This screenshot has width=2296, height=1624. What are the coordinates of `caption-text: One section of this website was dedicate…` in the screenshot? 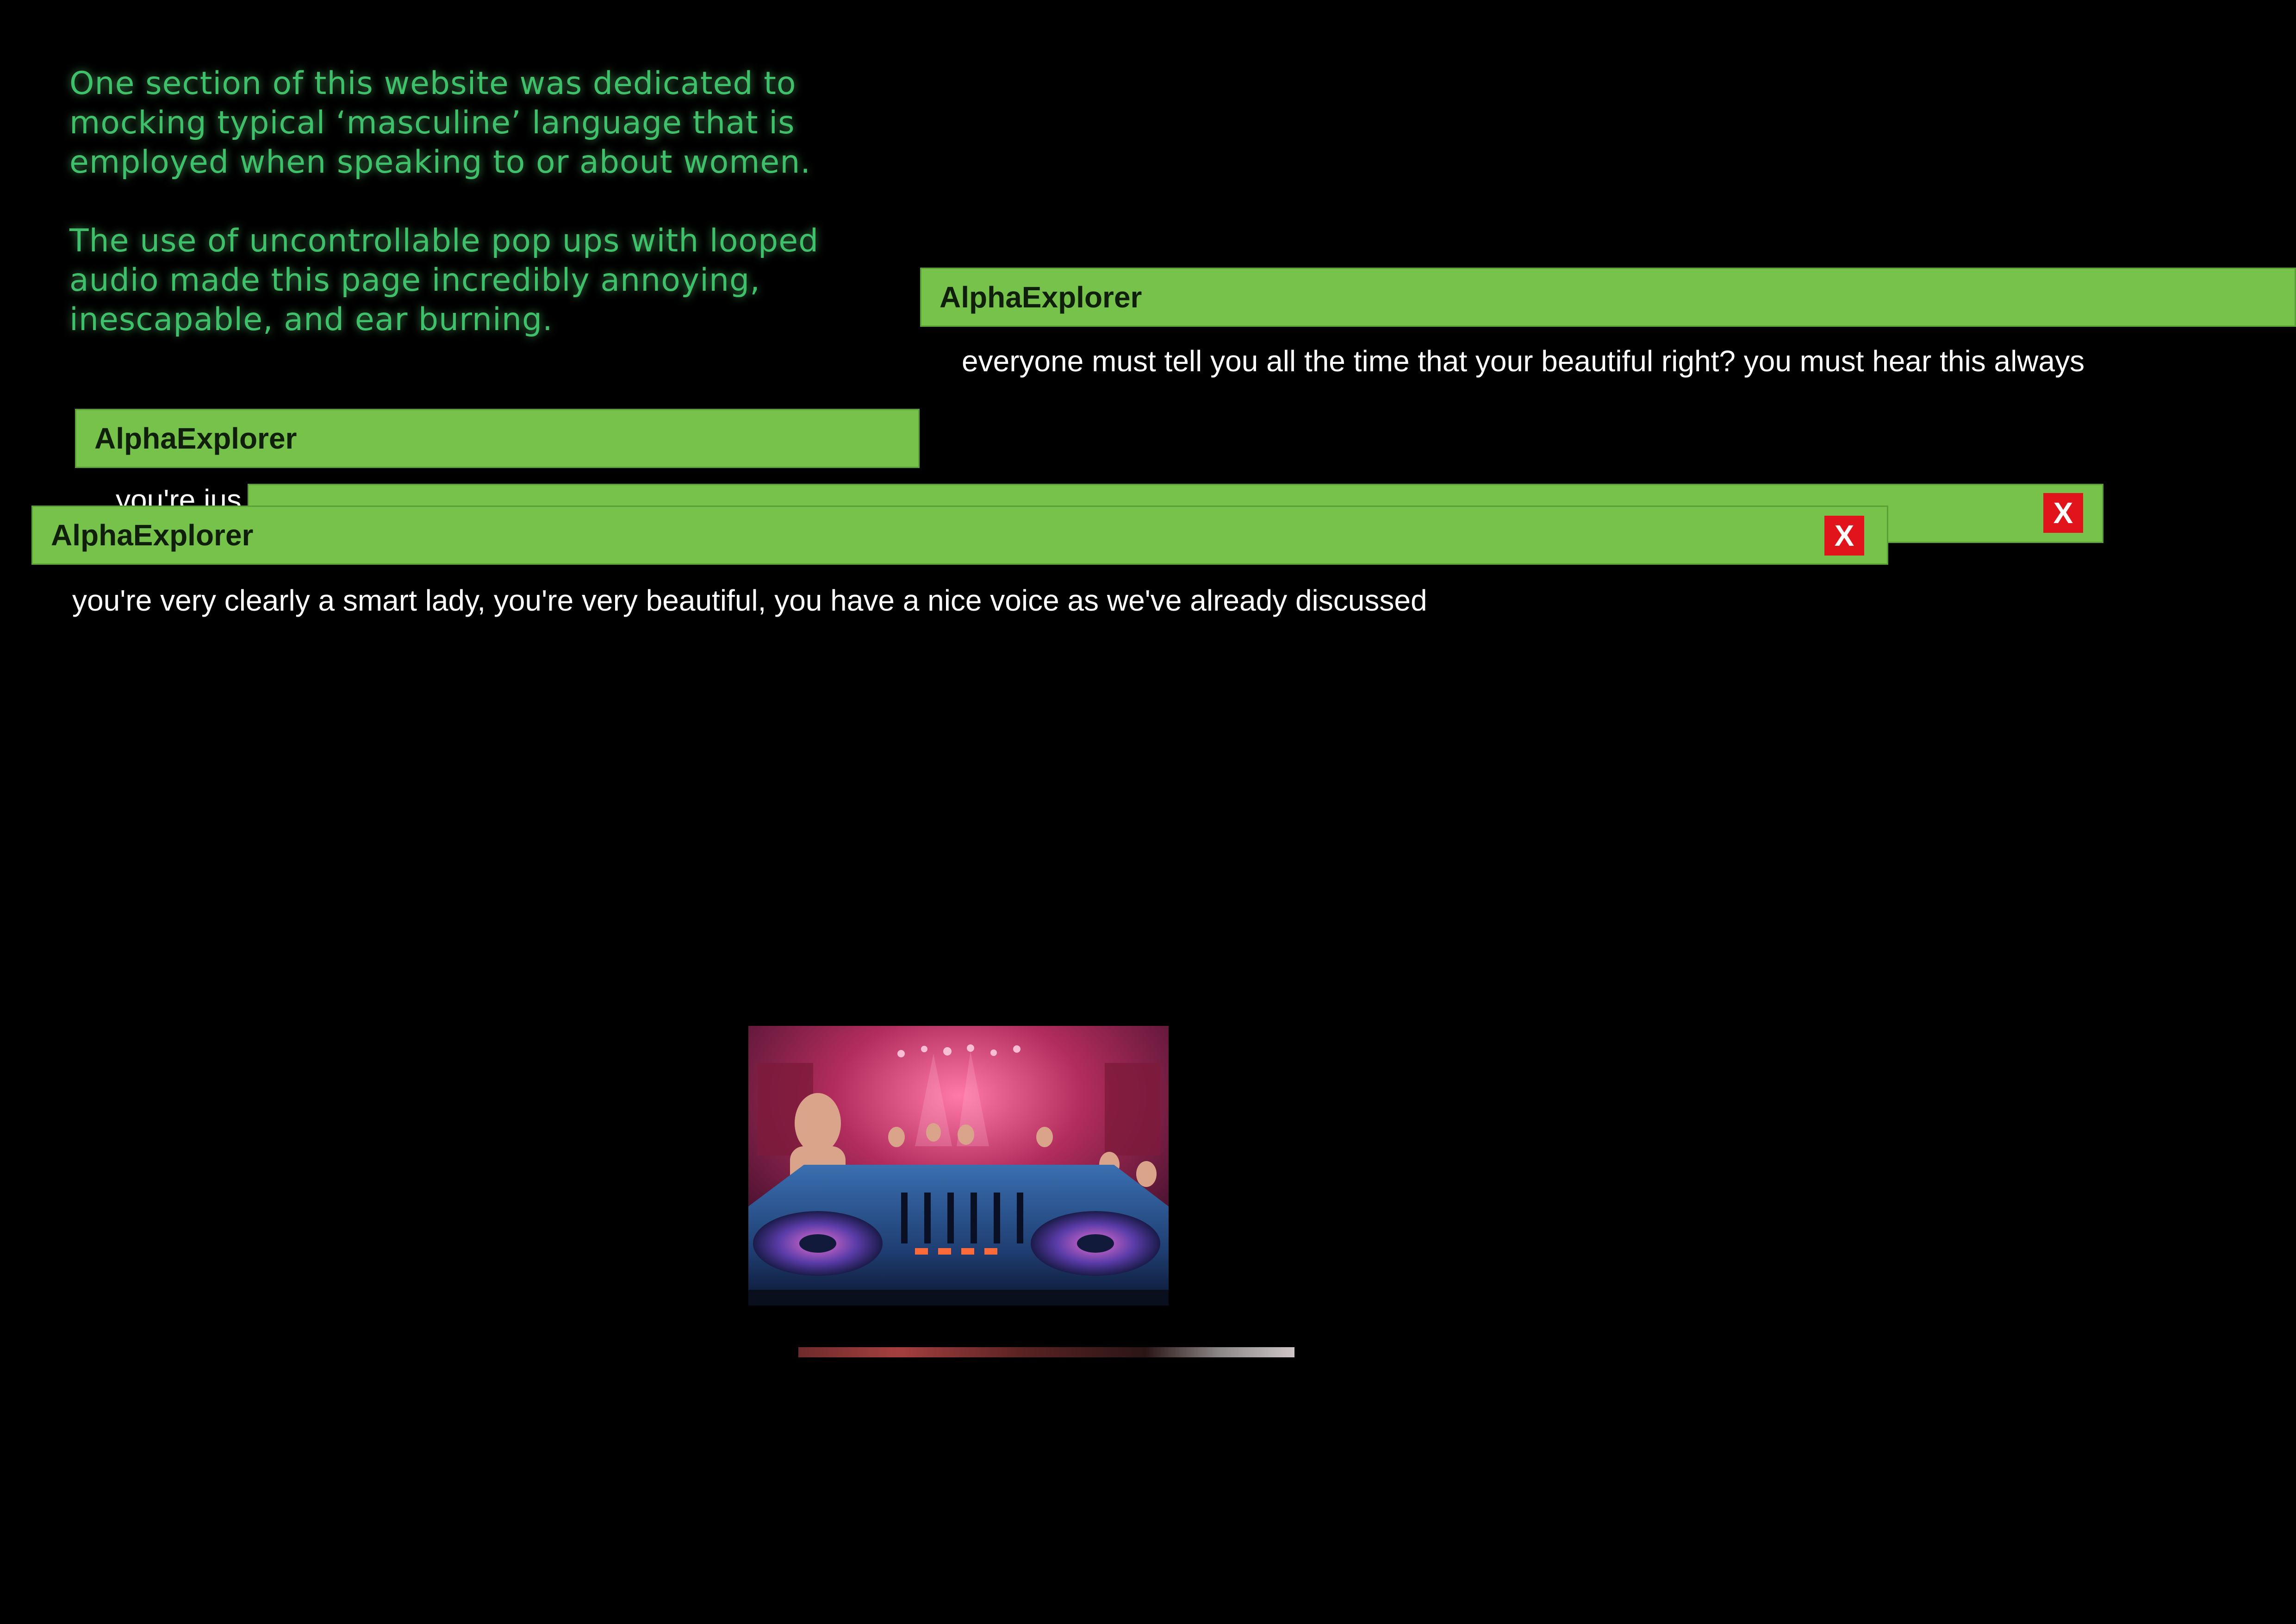 It's located at (485, 201).